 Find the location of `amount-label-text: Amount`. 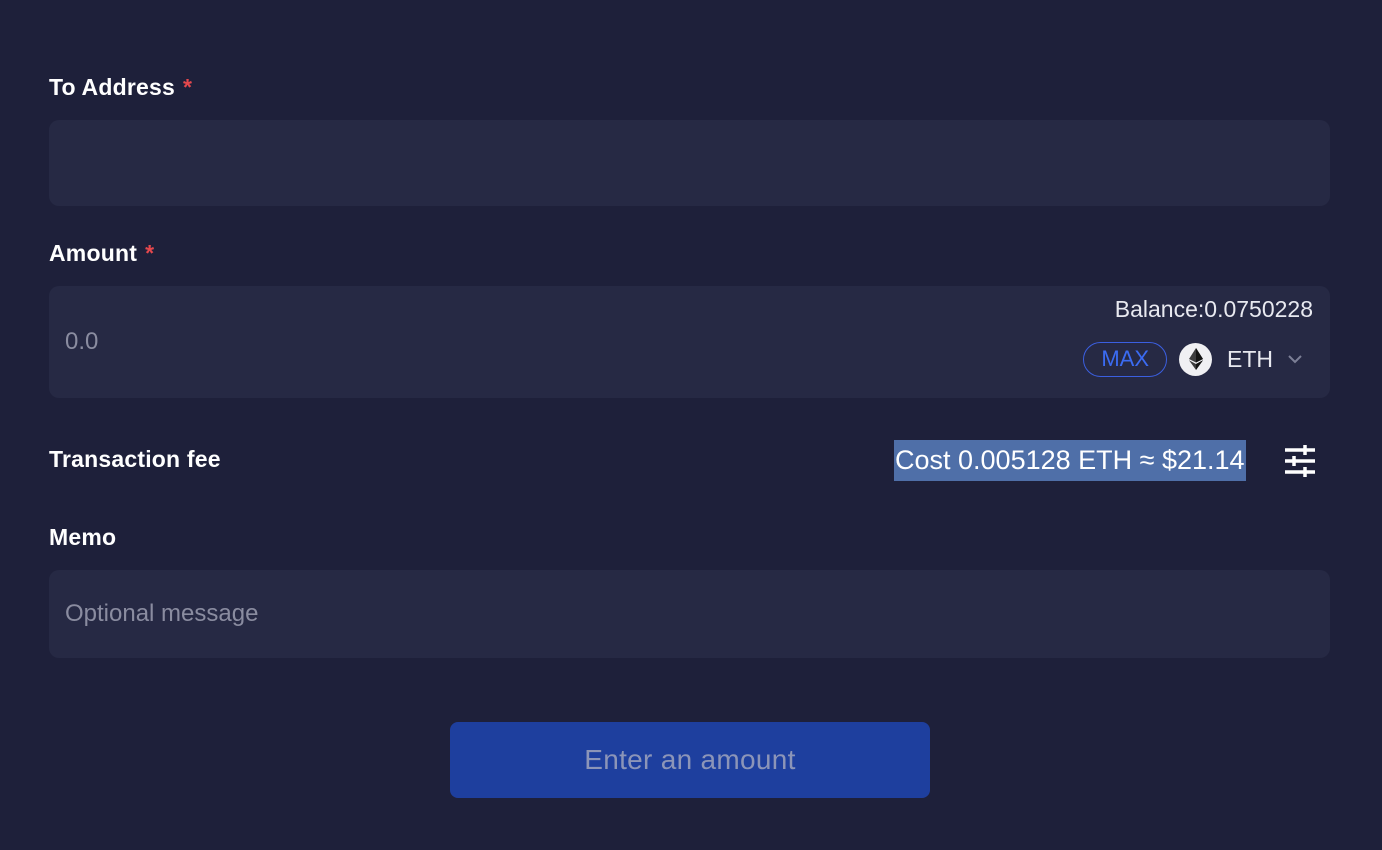

amount-label-text: Amount is located at coordinates (93, 253).